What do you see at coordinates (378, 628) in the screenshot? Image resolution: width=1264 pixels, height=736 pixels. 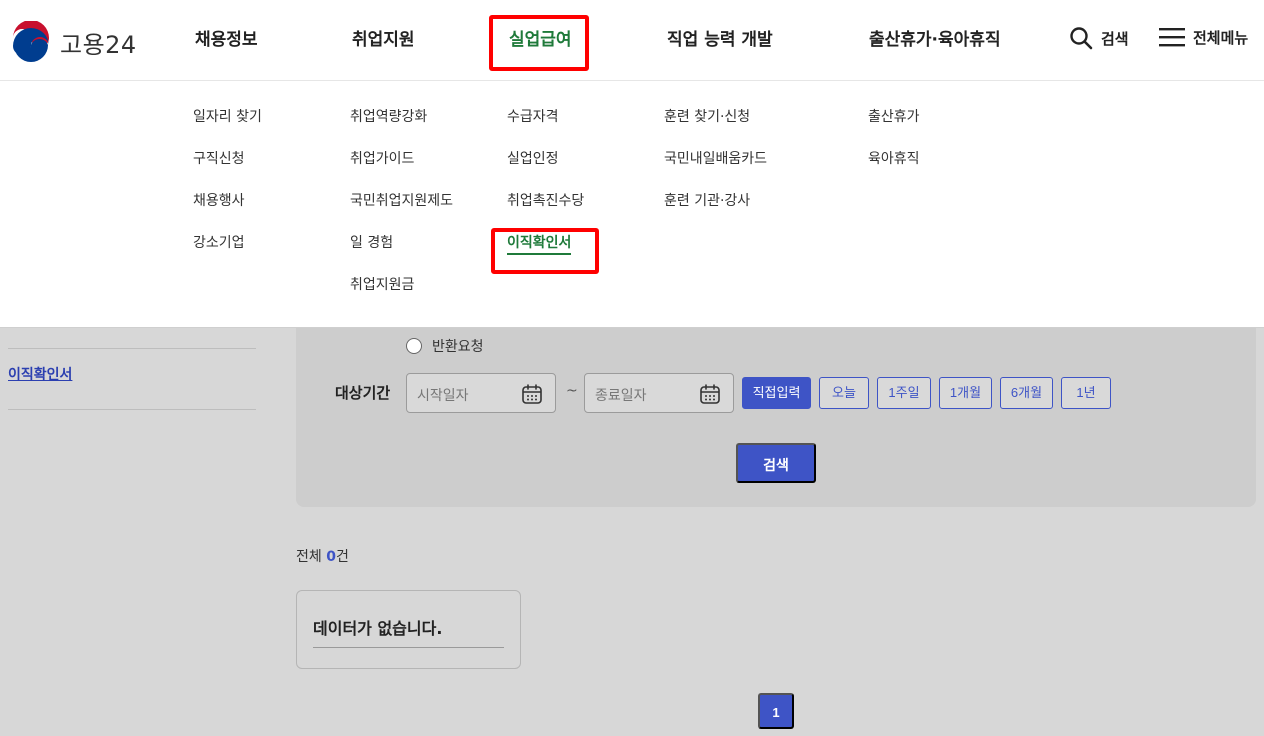 I see `empty-message: 데이터가 없습니다.` at bounding box center [378, 628].